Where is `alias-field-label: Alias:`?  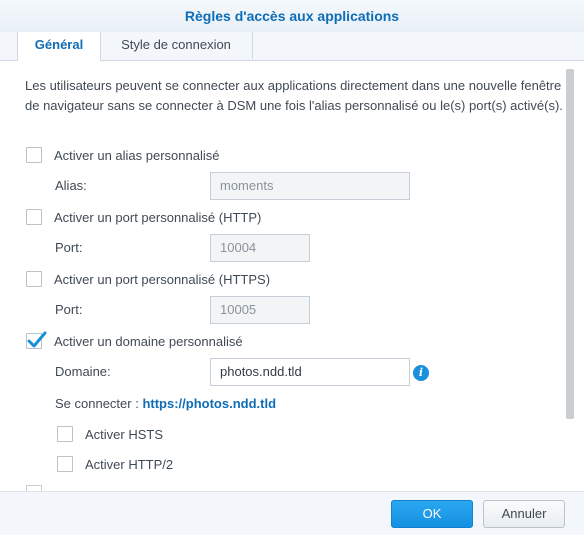
alias-field-label: Alias: is located at coordinates (71, 185).